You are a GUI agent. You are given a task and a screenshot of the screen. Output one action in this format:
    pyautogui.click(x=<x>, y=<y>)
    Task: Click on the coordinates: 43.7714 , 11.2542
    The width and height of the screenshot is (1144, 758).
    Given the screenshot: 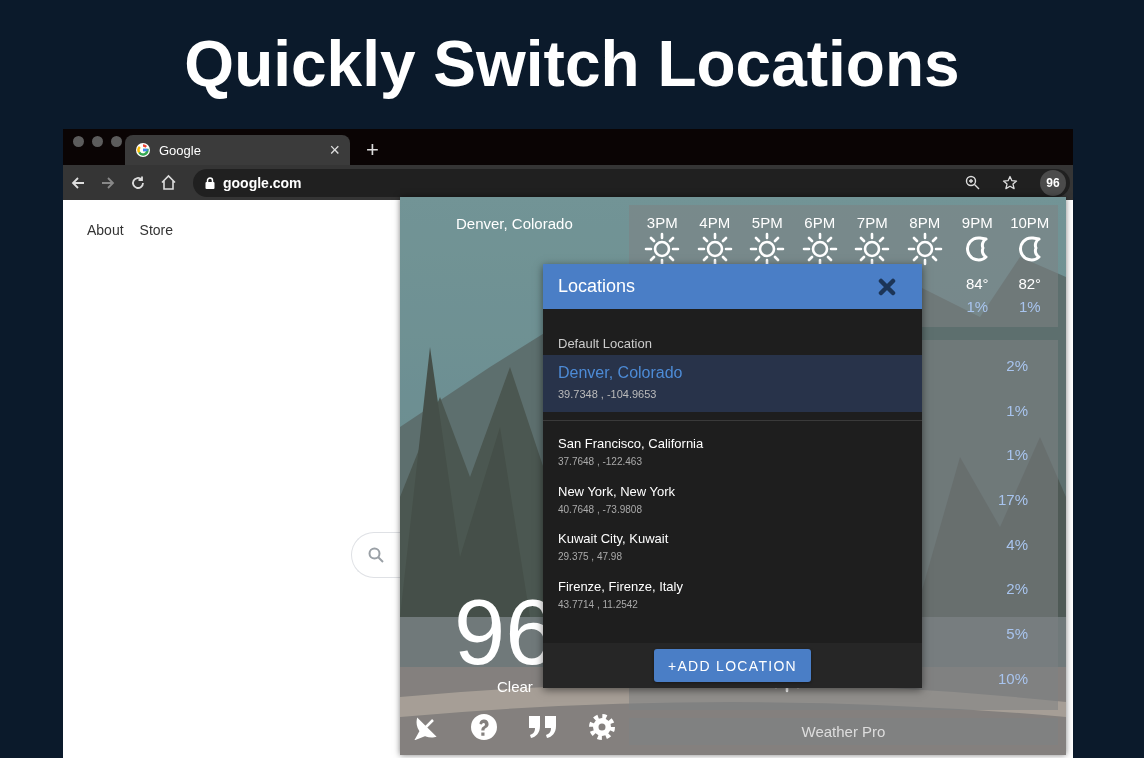 What is the action you would take?
    pyautogui.click(x=598, y=604)
    